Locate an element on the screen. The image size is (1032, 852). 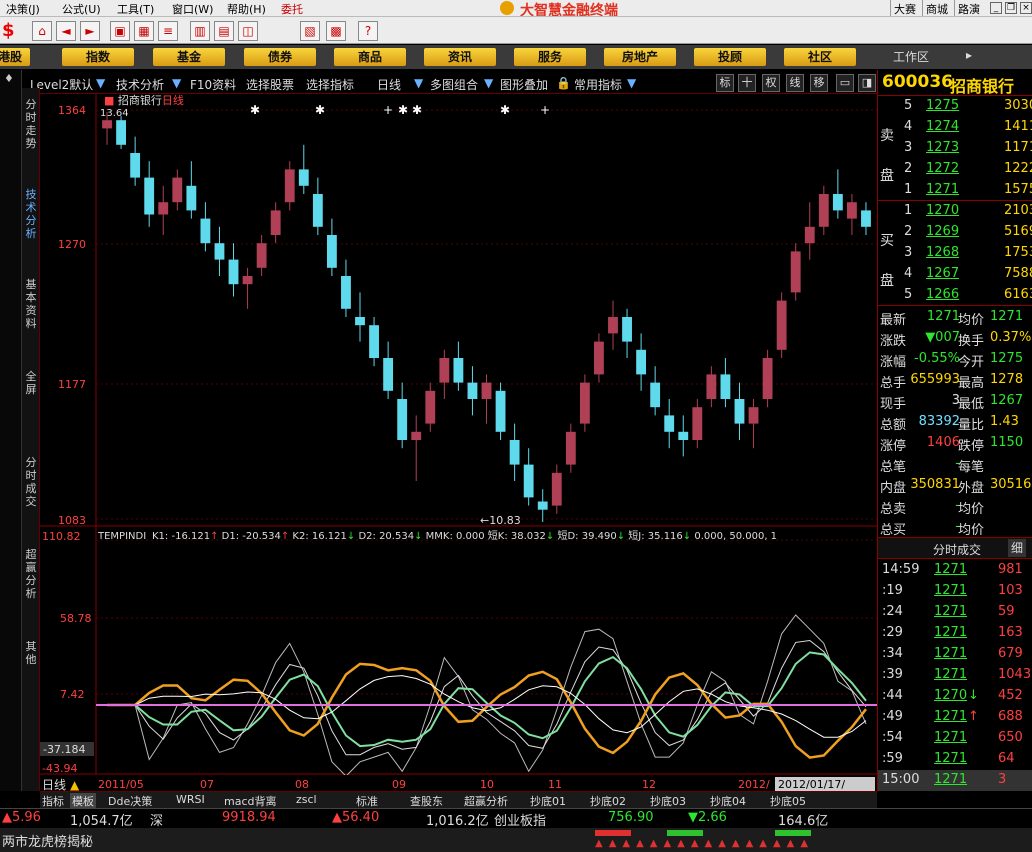
contest-link: 大赛 is located at coordinates (904, 8).